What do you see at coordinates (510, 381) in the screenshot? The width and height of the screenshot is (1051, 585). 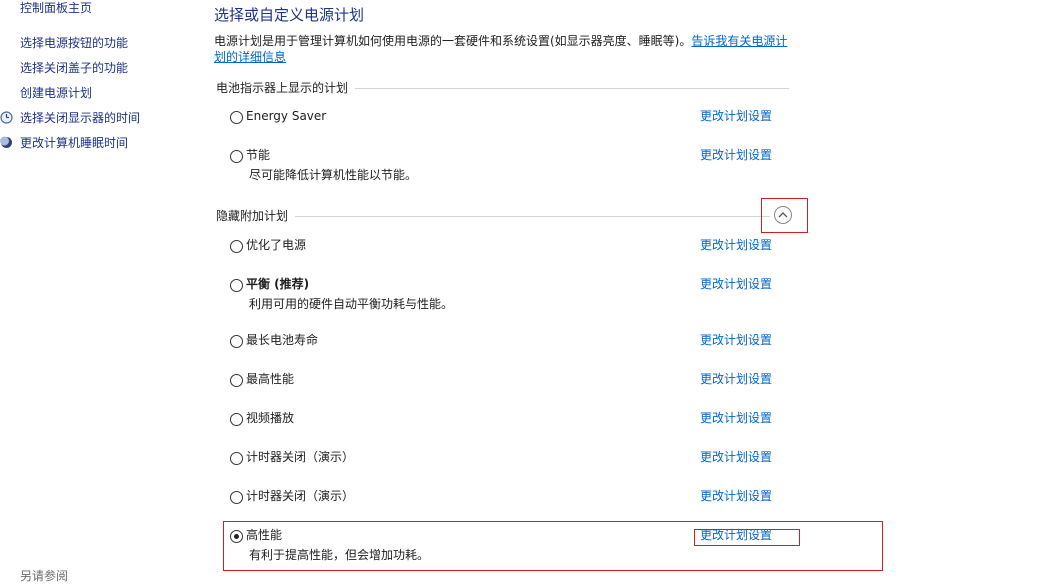 I see `plan-row-max-performance: 最高性能 更改计划设置` at bounding box center [510, 381].